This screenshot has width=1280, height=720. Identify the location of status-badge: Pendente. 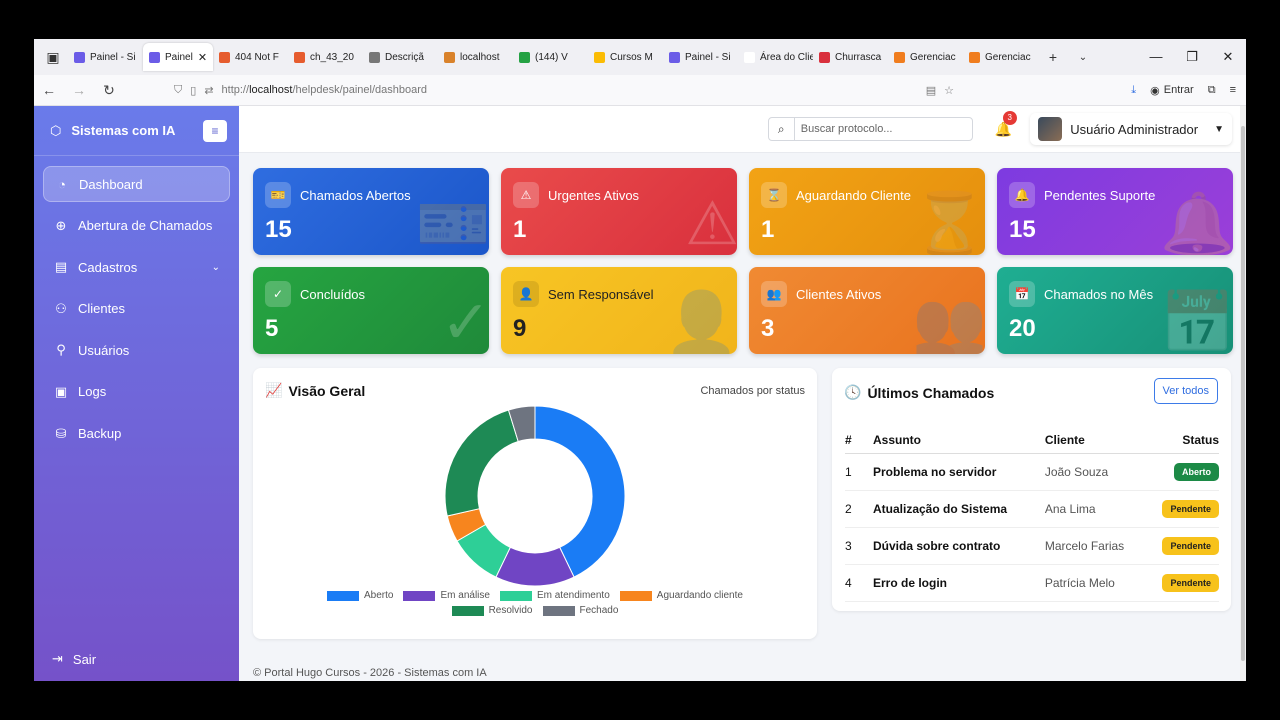
(1190, 508).